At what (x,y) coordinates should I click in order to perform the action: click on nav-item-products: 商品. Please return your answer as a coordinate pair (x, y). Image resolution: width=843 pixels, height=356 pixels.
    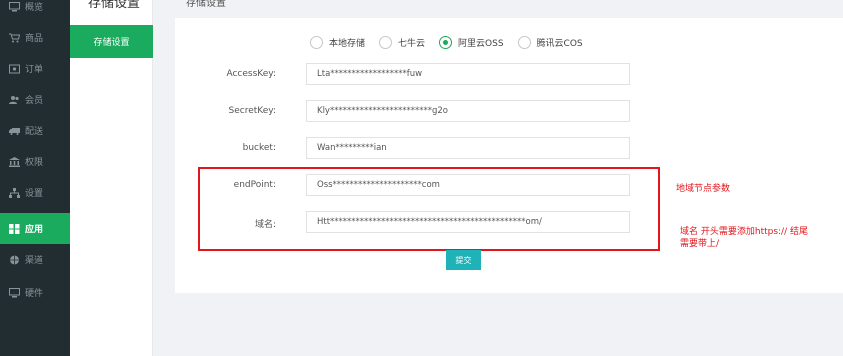
    Looking at the image, I should click on (35, 37).